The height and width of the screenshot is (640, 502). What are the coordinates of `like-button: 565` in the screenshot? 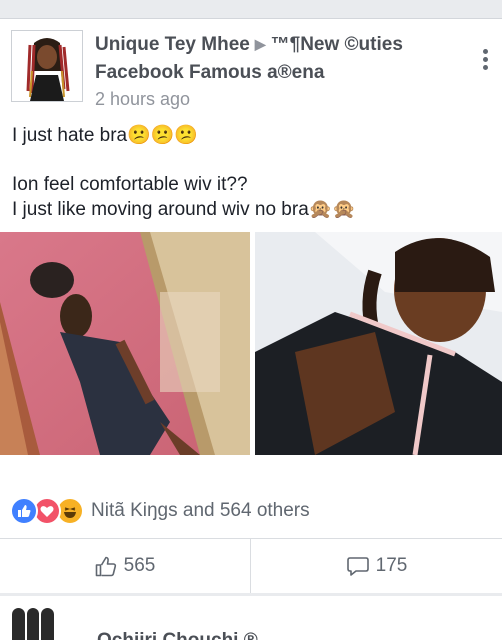 It's located at (125, 566).